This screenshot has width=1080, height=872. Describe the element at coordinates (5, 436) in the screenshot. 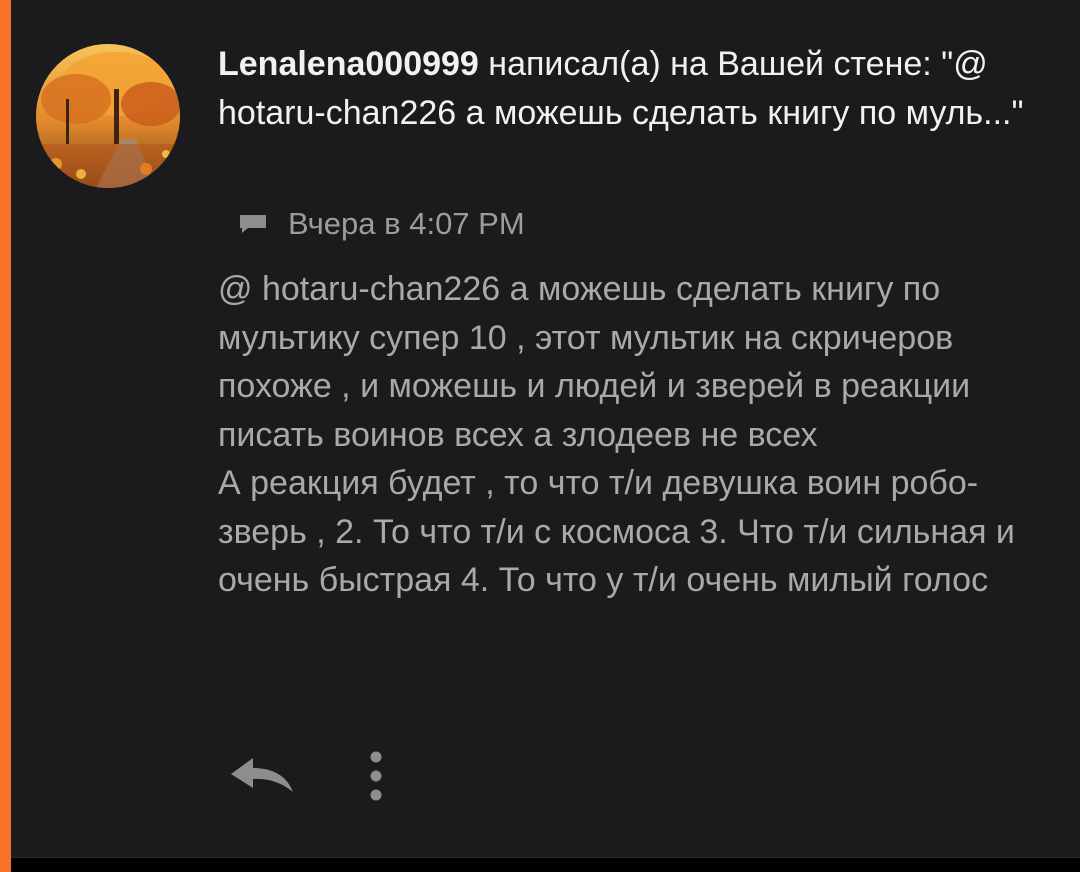

I see `unread-accent-bar` at that location.